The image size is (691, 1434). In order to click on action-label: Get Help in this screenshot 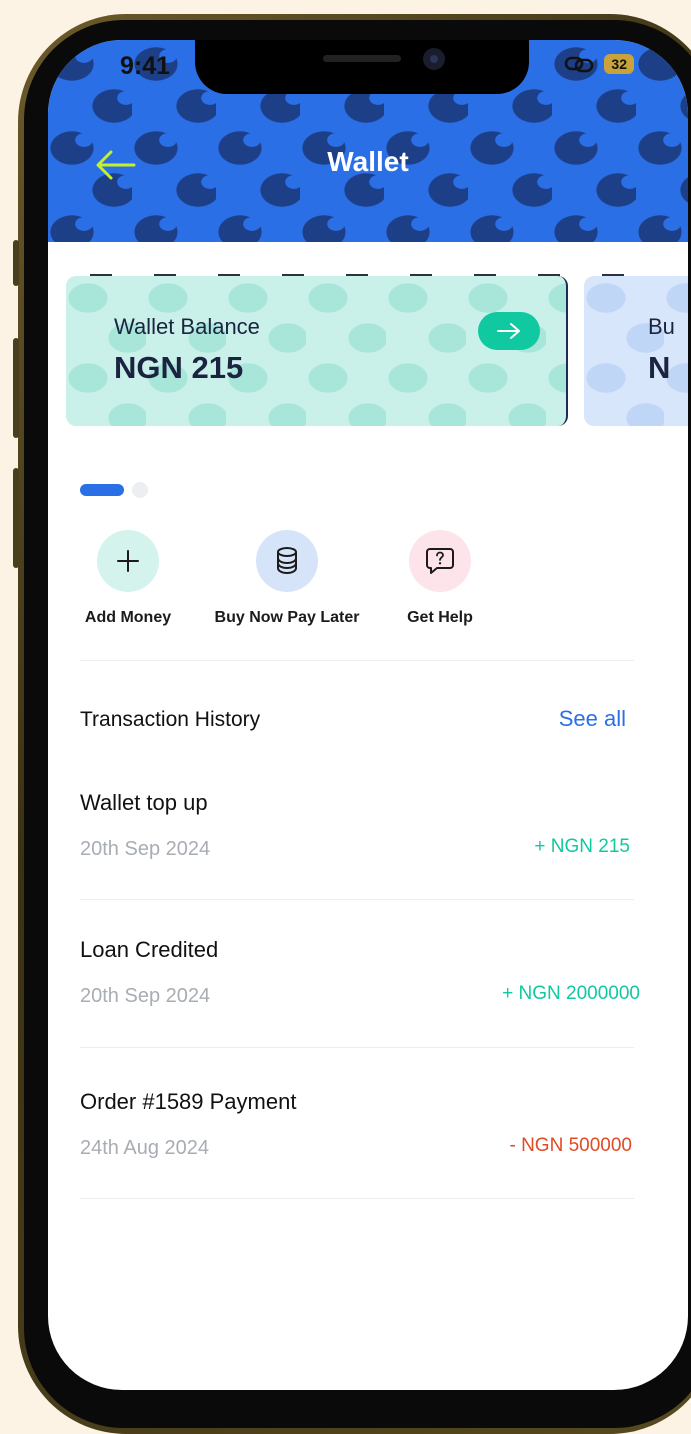, I will do `click(440, 617)`.